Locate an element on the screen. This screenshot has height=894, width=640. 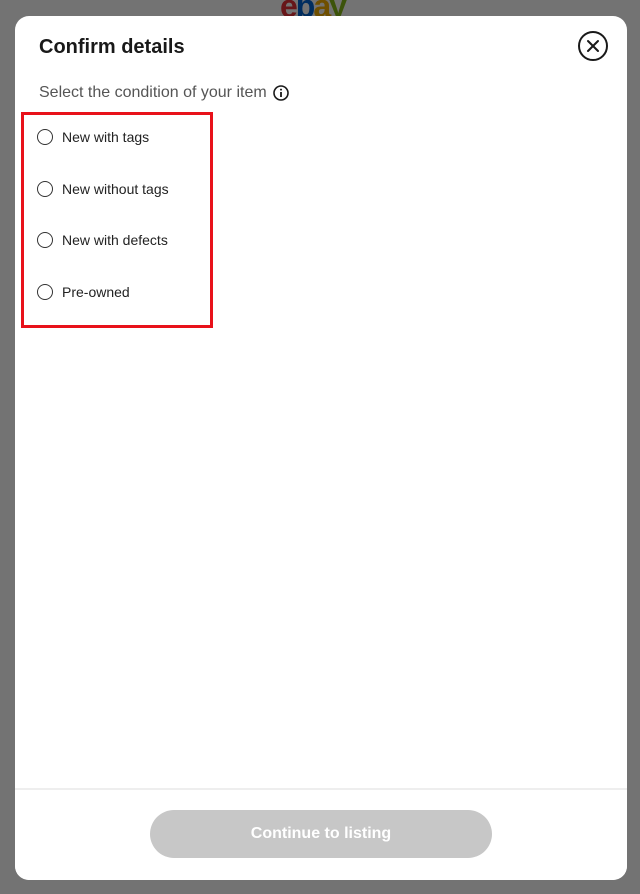
continue-to-listing-button: Continue to listing is located at coordinates (321, 834).